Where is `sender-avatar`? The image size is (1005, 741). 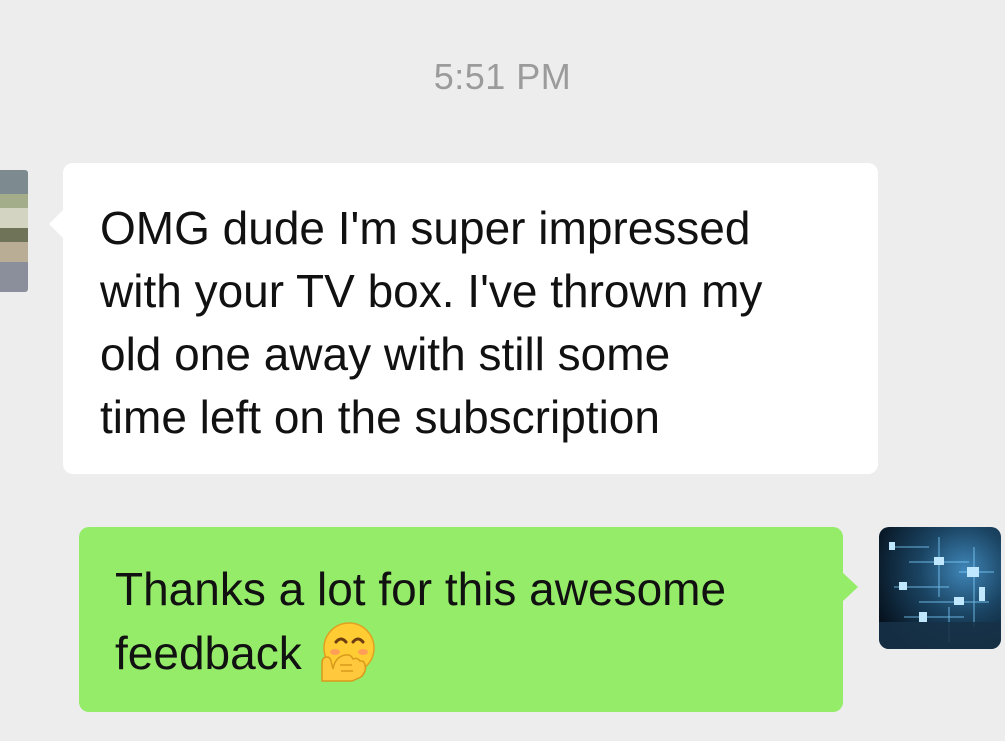
sender-avatar is located at coordinates (14, 231).